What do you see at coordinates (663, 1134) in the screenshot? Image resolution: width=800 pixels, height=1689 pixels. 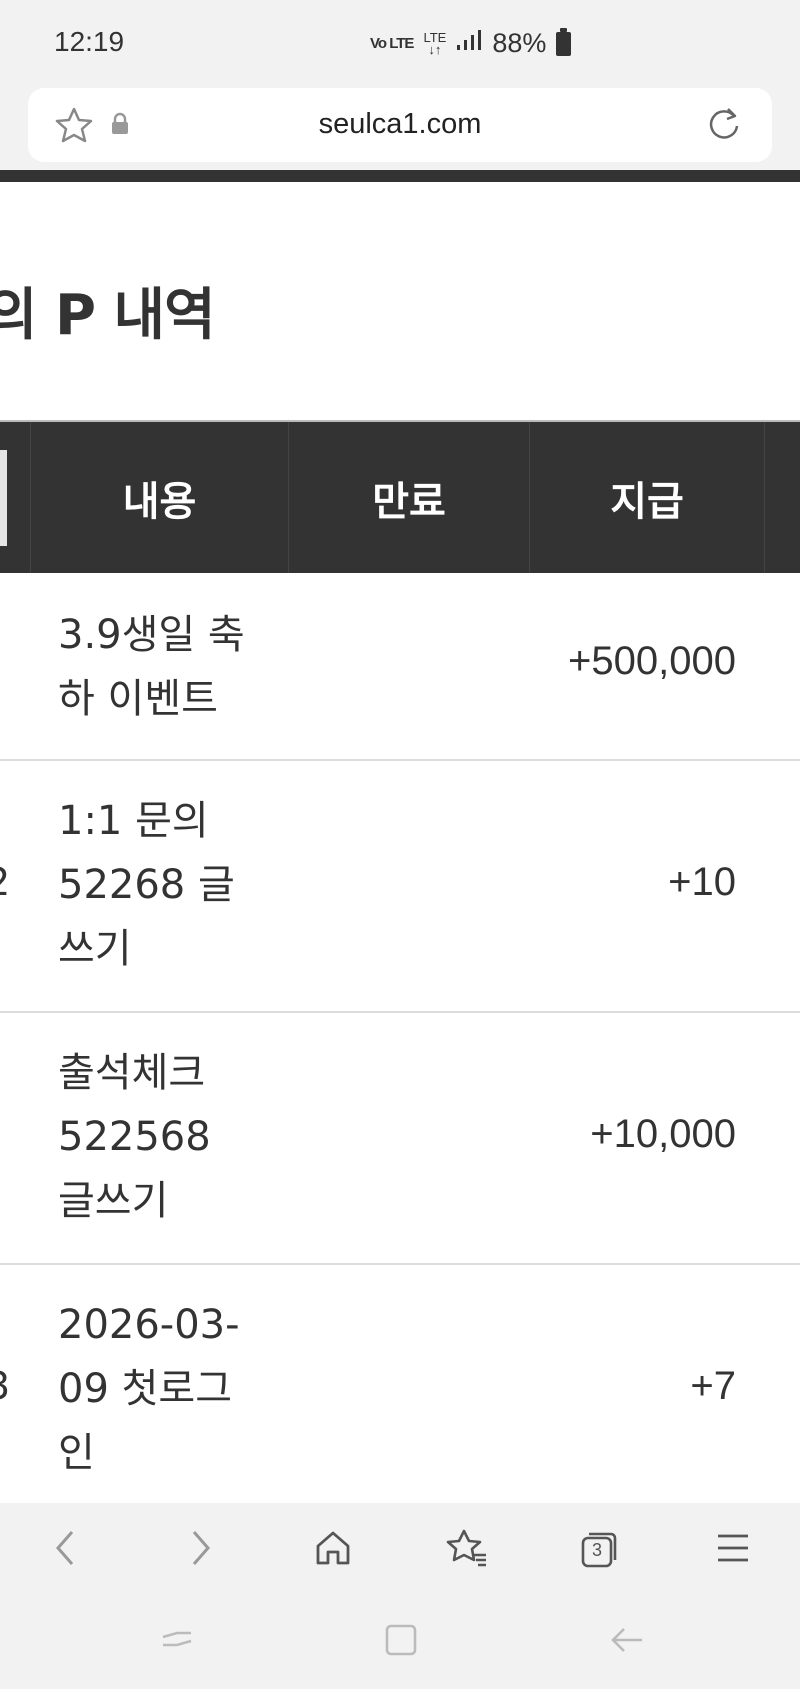 I see `row-amount: +10,000` at bounding box center [663, 1134].